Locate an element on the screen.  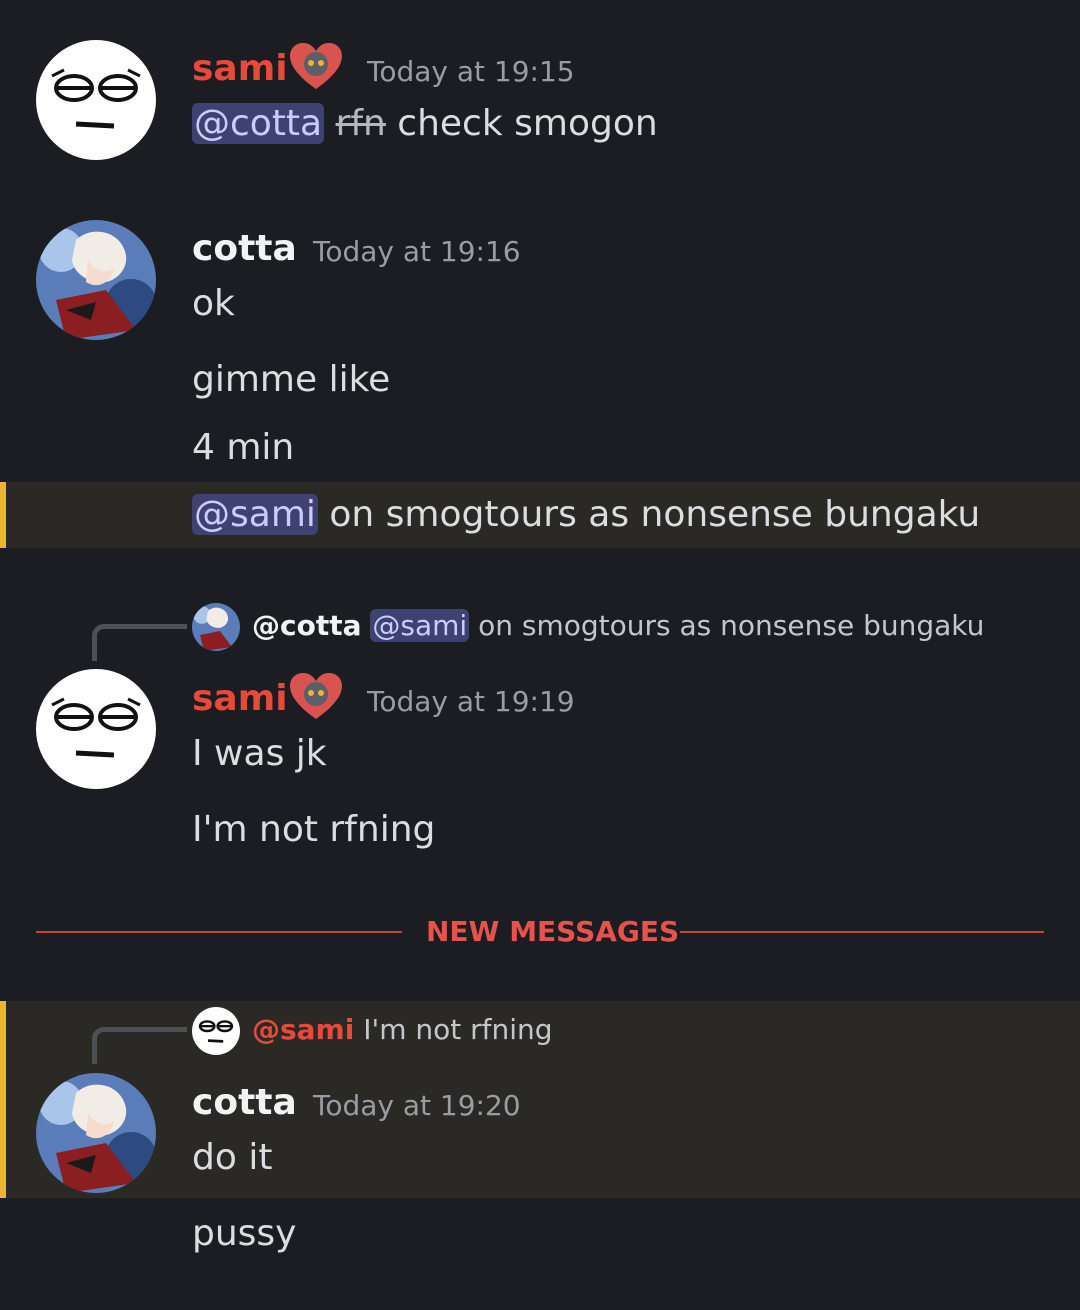
reply-author: @sami is located at coordinates (303, 1029).